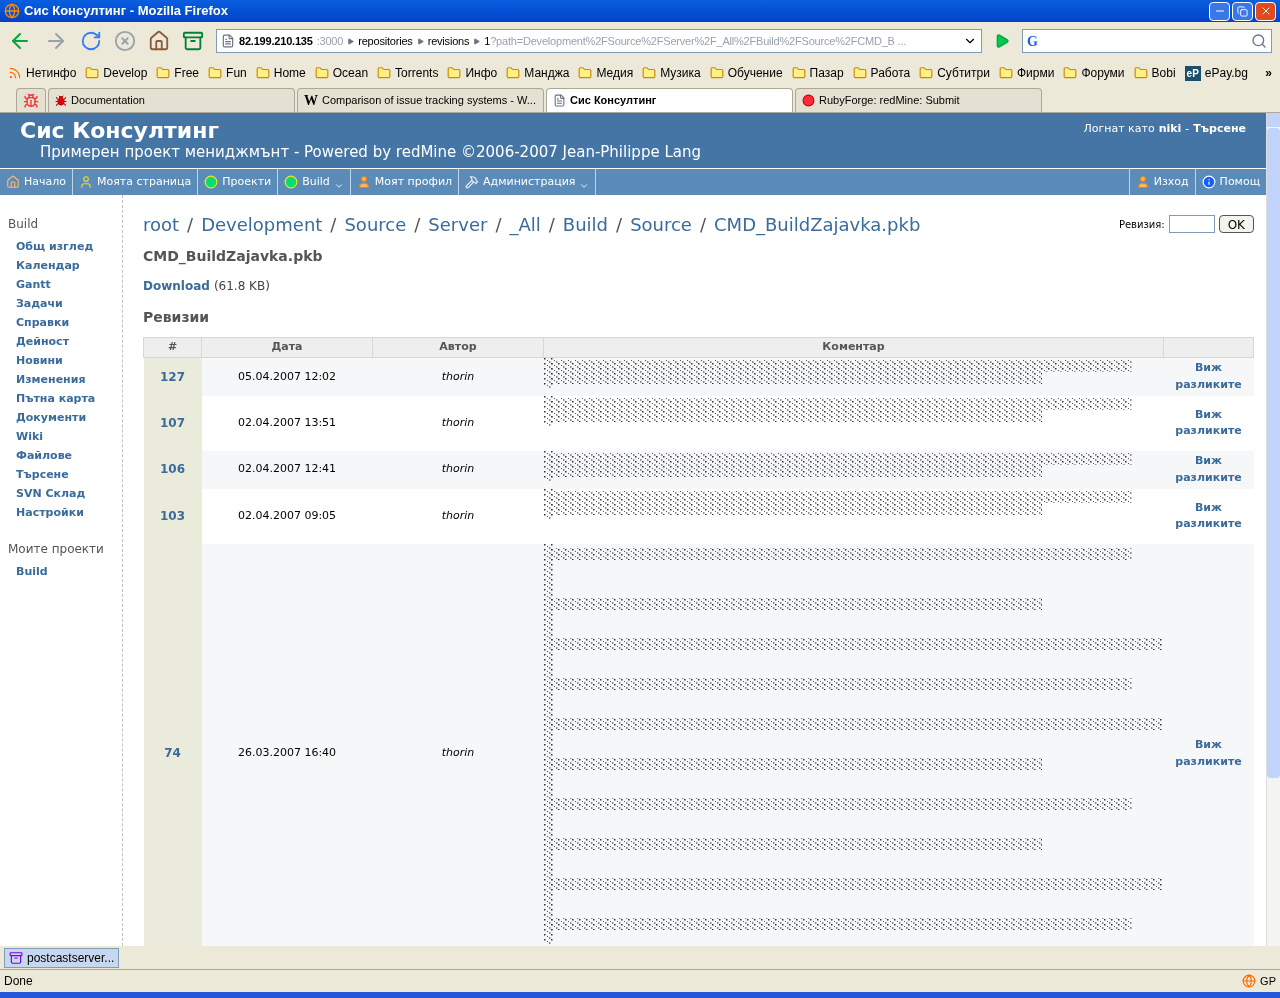 This screenshot has width=1280, height=998. I want to click on menu-item: Изход, so click(1161, 182).